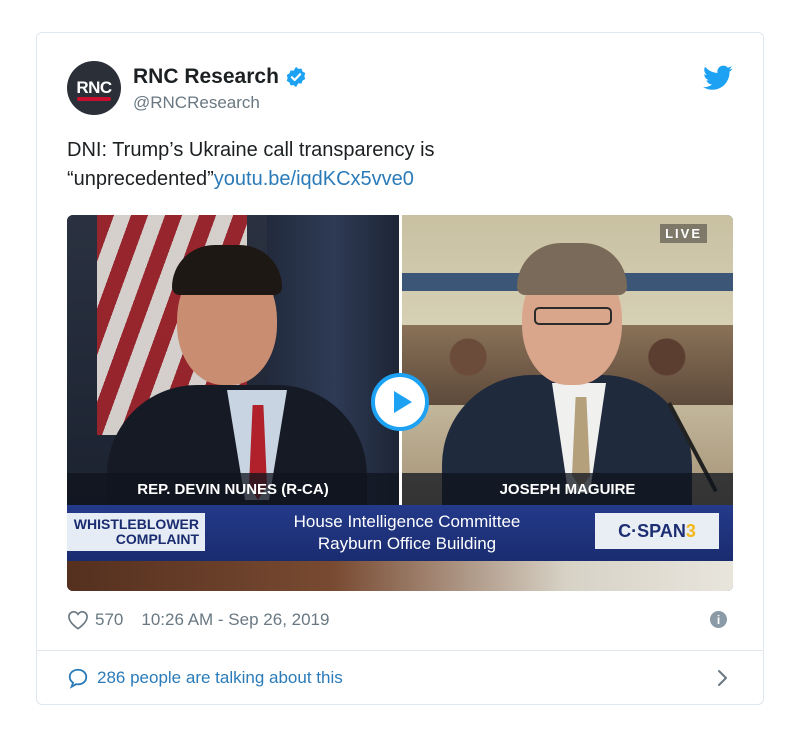  What do you see at coordinates (400, 620) in the screenshot?
I see `tweet-meta: 570 10:26 AM - Sep 26, 2019 i` at bounding box center [400, 620].